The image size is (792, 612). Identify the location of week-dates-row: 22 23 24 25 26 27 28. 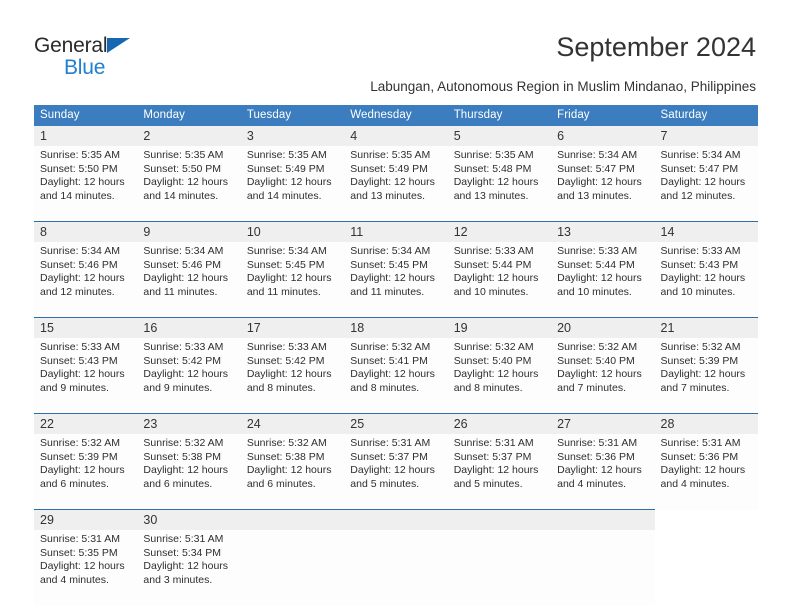
(396, 423).